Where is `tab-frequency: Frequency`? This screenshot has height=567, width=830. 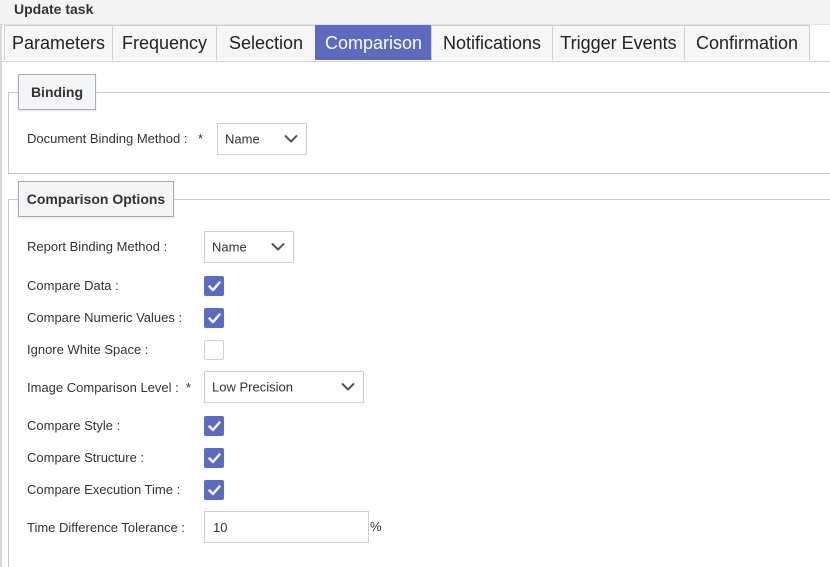
tab-frequency: Frequency is located at coordinates (164, 42).